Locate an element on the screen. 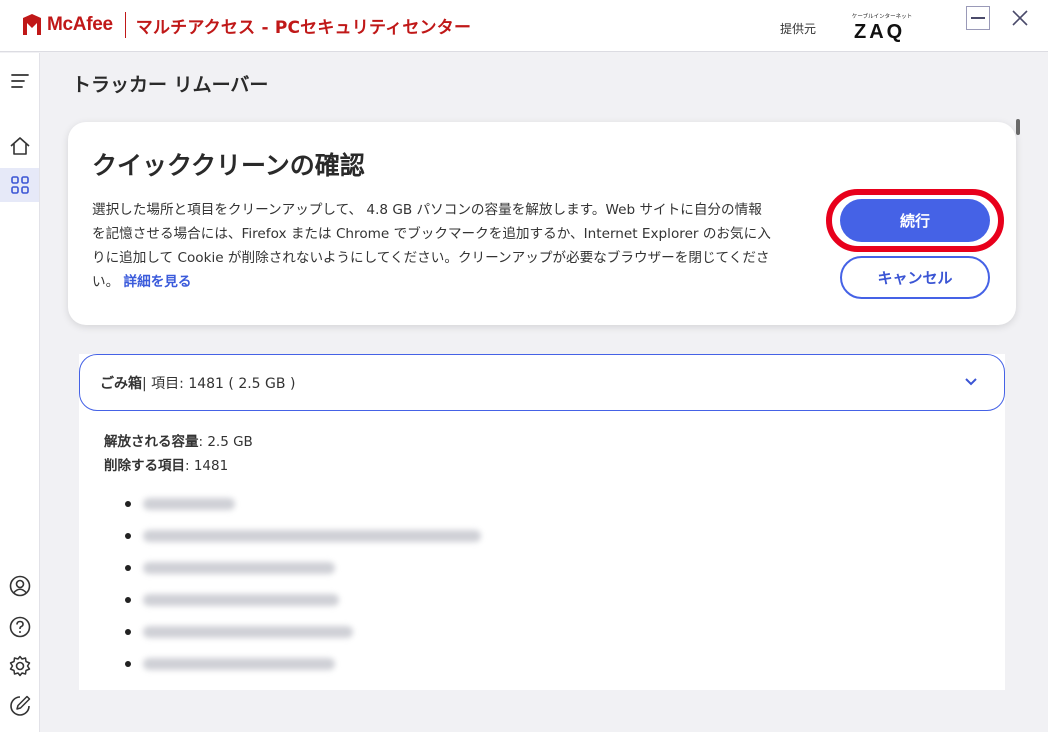 This screenshot has height=732, width=1048. items-count-row: 削除する項目: 1481 is located at coordinates (166, 464).